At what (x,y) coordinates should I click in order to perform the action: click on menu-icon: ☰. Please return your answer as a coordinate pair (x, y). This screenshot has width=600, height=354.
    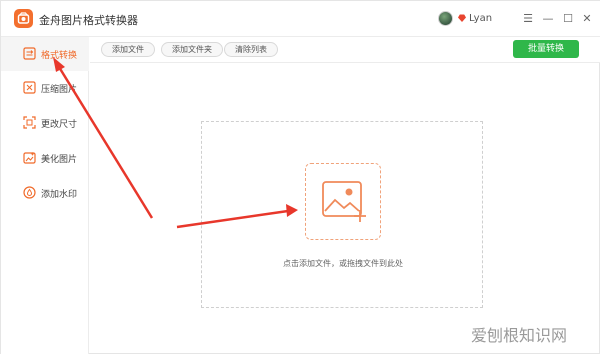
    Looking at the image, I should click on (528, 19).